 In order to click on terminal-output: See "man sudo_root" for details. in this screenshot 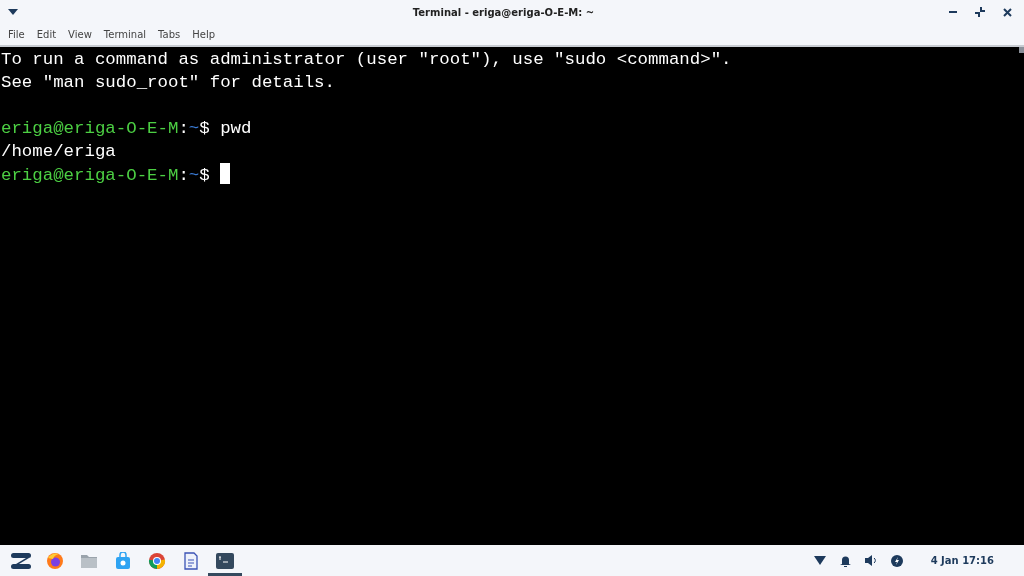, I will do `click(168, 82)`.